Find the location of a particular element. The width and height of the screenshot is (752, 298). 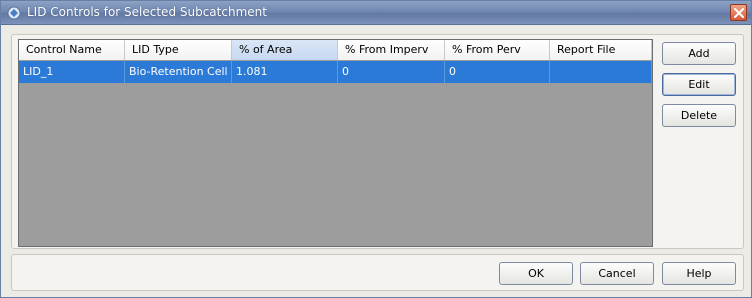

ok-button: OK is located at coordinates (536, 273).